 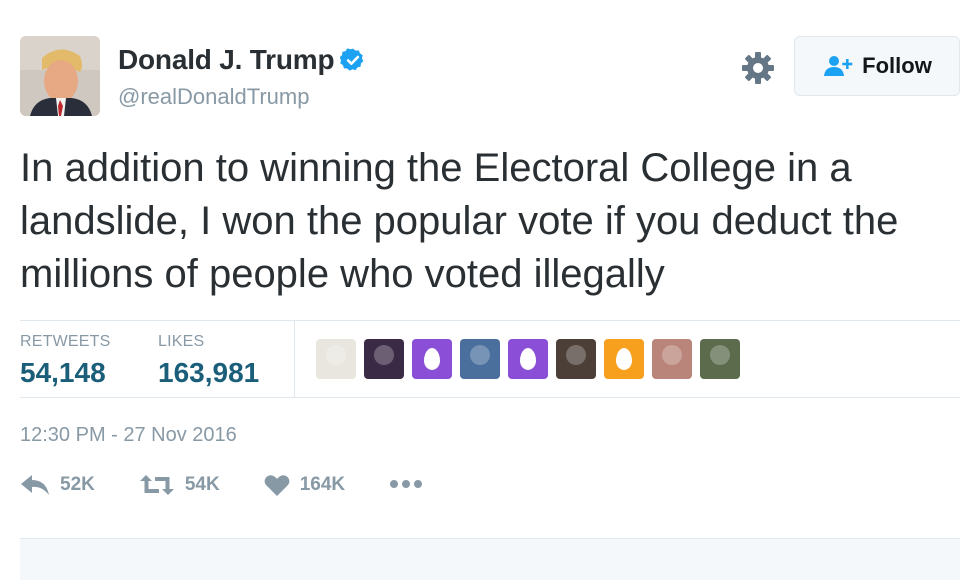 What do you see at coordinates (897, 65) in the screenshot?
I see `follow-label: Follow` at bounding box center [897, 65].